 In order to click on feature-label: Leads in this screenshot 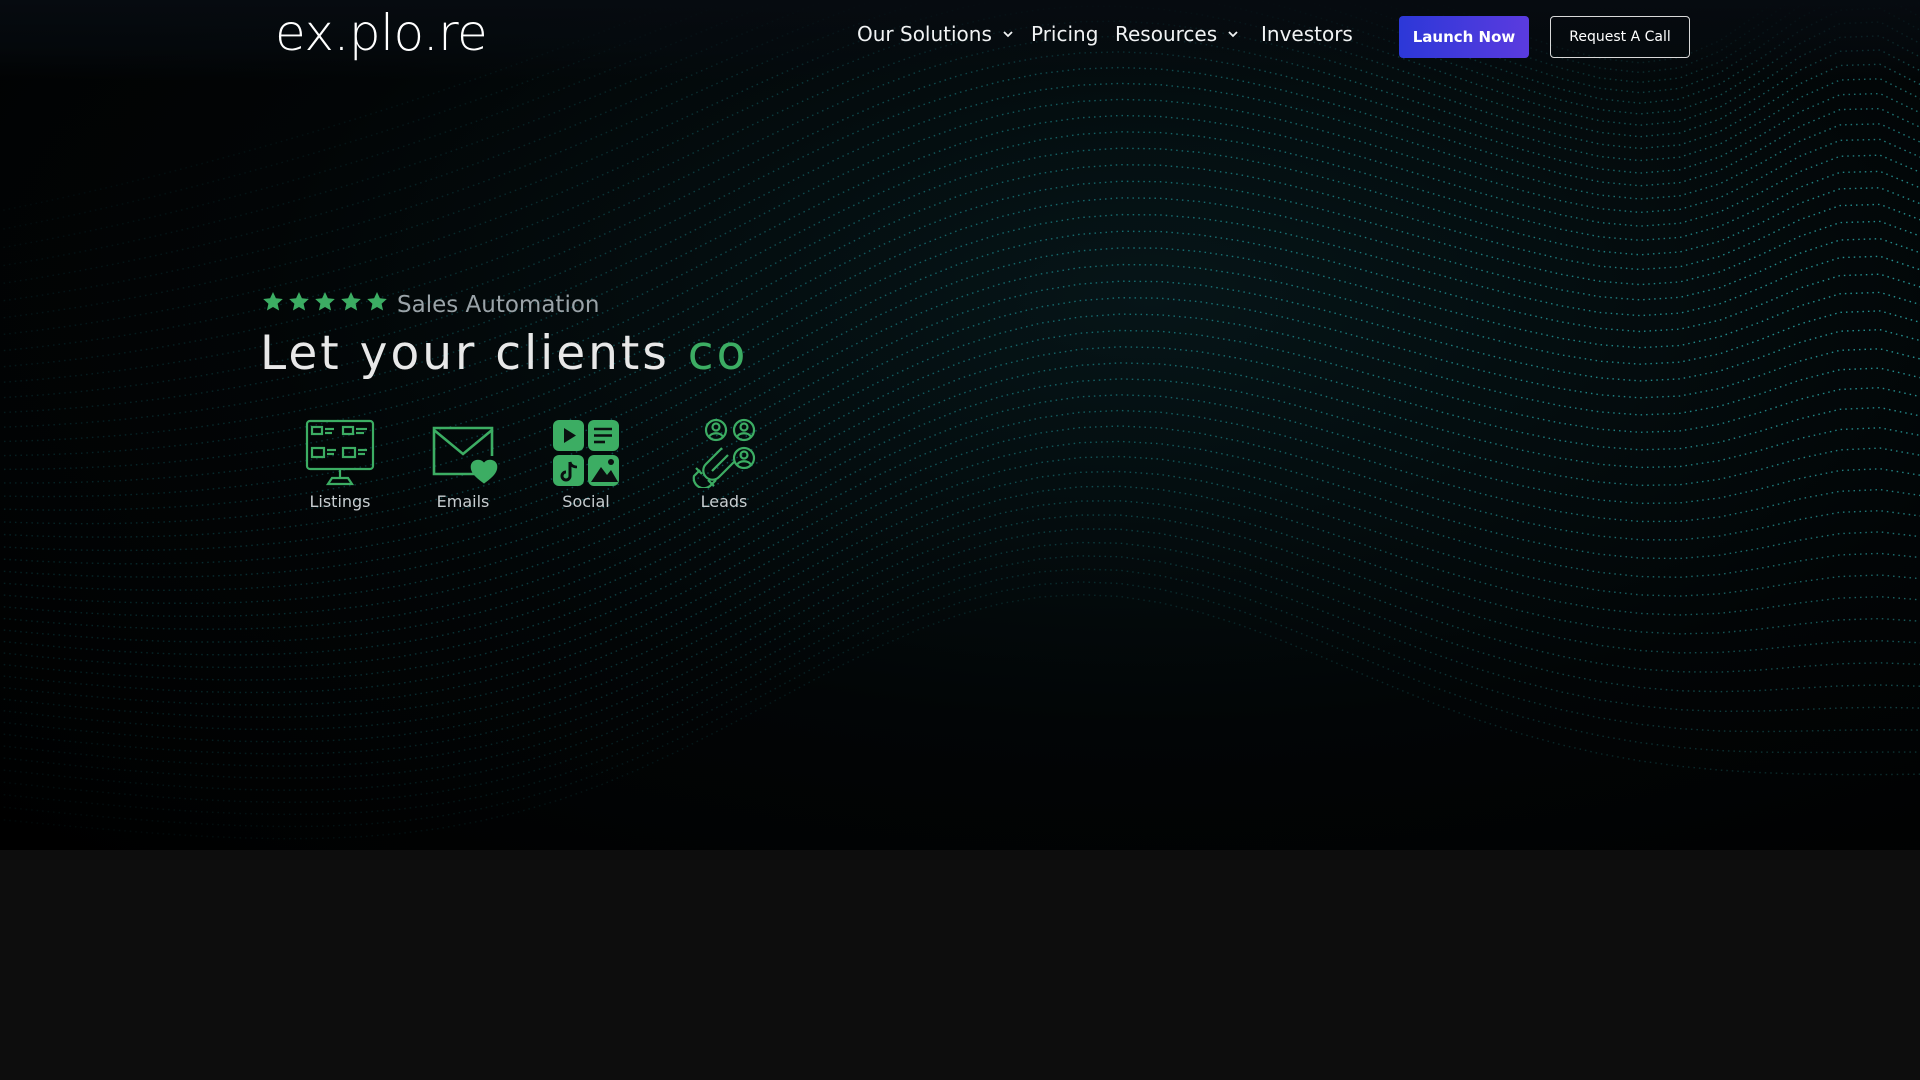, I will do `click(724, 501)`.